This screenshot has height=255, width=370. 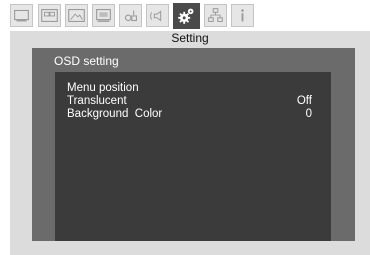 I want to click on monitor-icon, so click(x=21, y=15).